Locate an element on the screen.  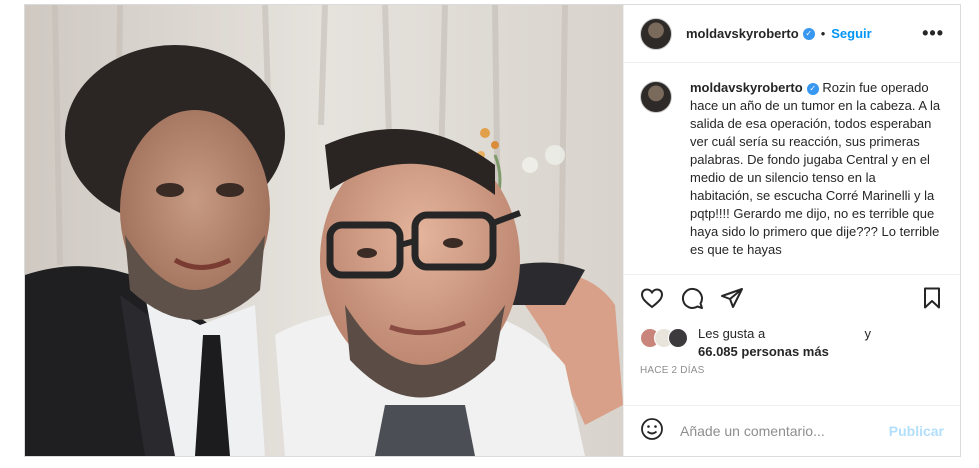
comment-input is located at coordinates (783, 431).